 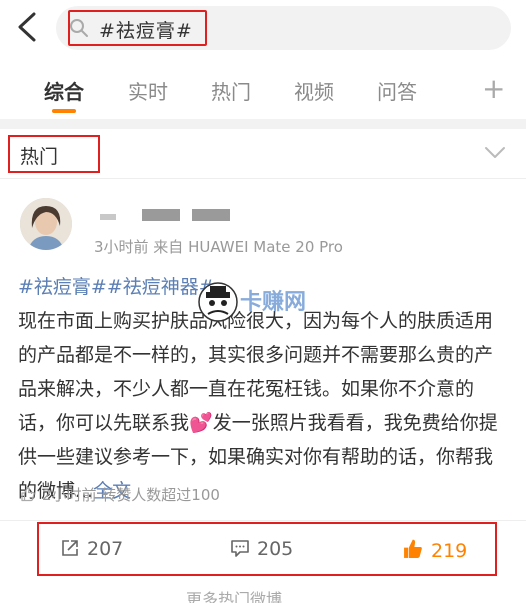 I want to click on tab-bar: 综合 实时 热门 视频 问答 +, so click(x=263, y=89).